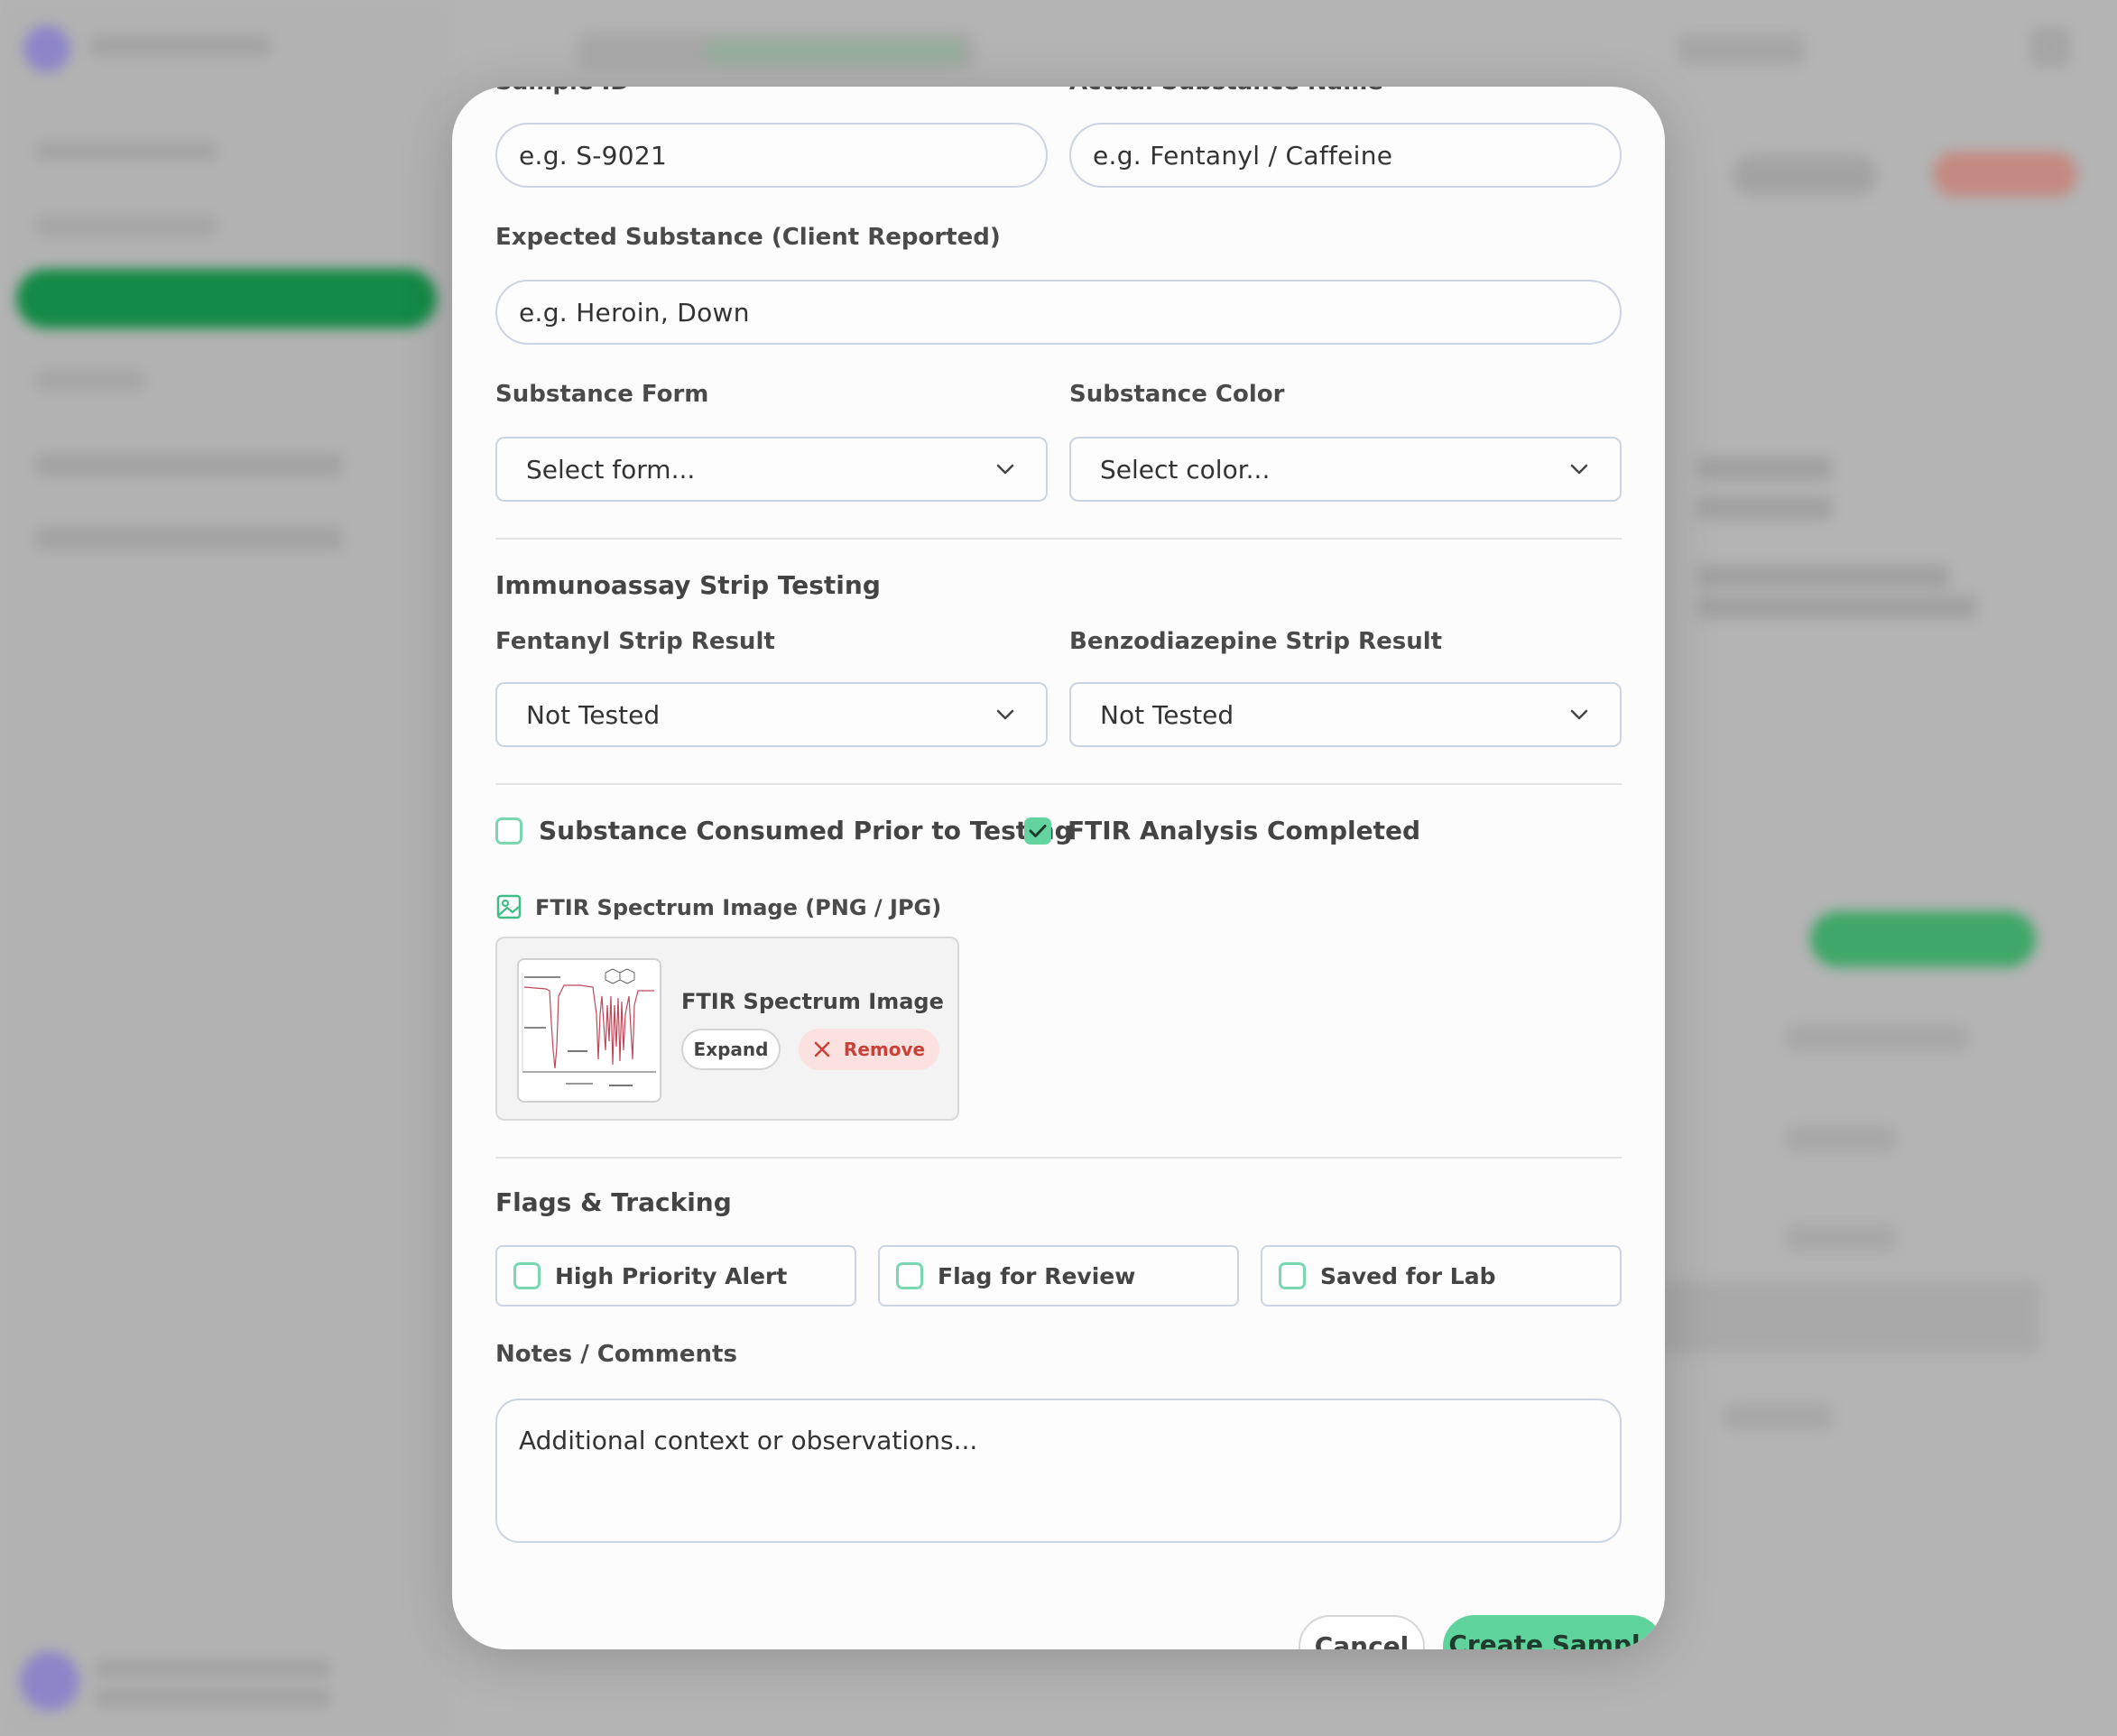  Describe the element at coordinates (46, 48) in the screenshot. I see `background-logo` at that location.